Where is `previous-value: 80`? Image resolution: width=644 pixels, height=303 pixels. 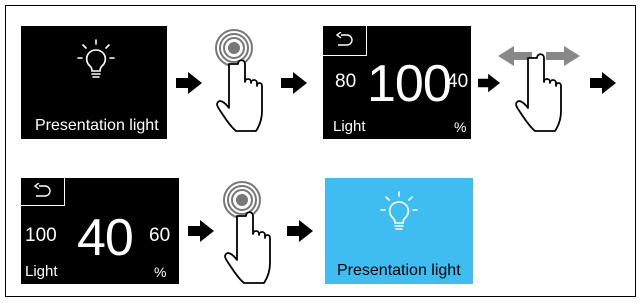 previous-value: 80 is located at coordinates (346, 81).